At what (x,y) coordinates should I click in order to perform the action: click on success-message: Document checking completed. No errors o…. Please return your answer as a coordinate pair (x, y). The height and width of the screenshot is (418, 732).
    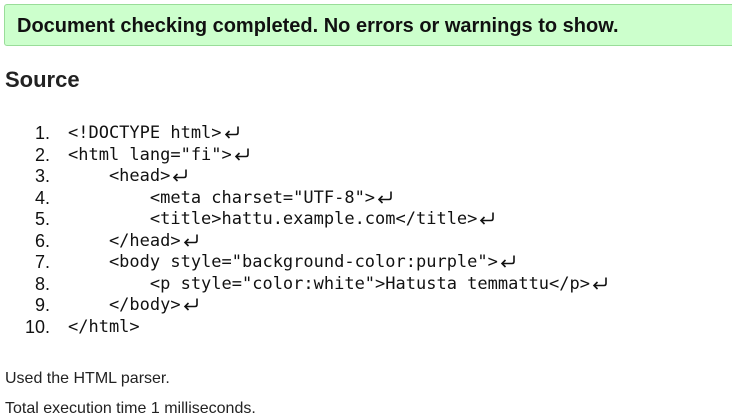
    Looking at the image, I should click on (318, 26).